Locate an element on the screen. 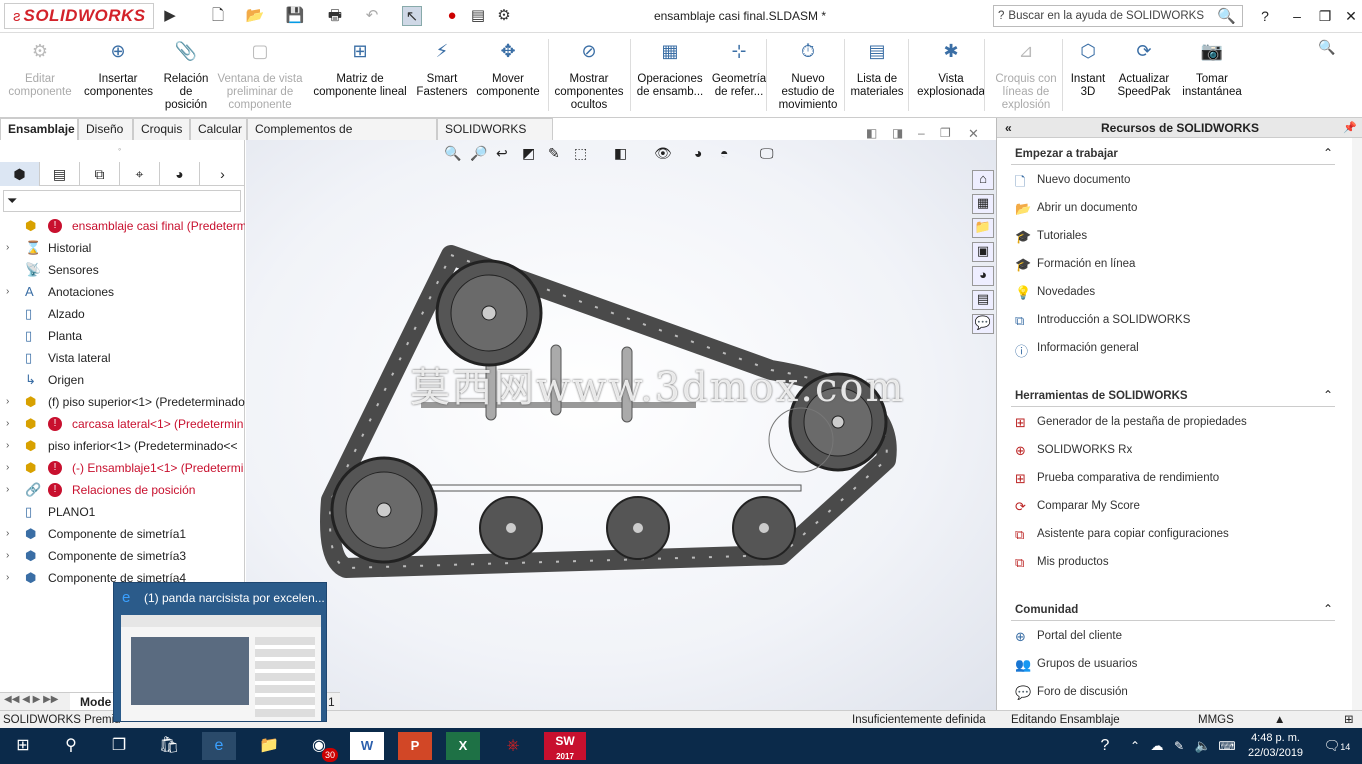 The height and width of the screenshot is (764, 1362). viewport-close-icon: ✕ is located at coordinates (973, 134).